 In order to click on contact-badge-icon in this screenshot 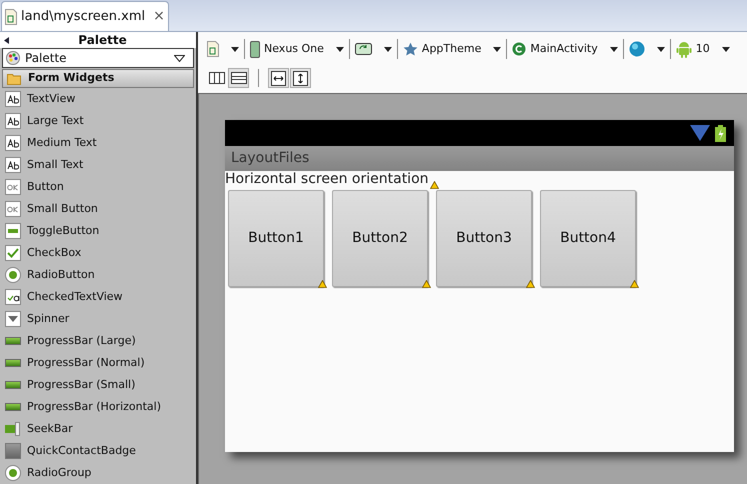, I will do `click(13, 451)`.